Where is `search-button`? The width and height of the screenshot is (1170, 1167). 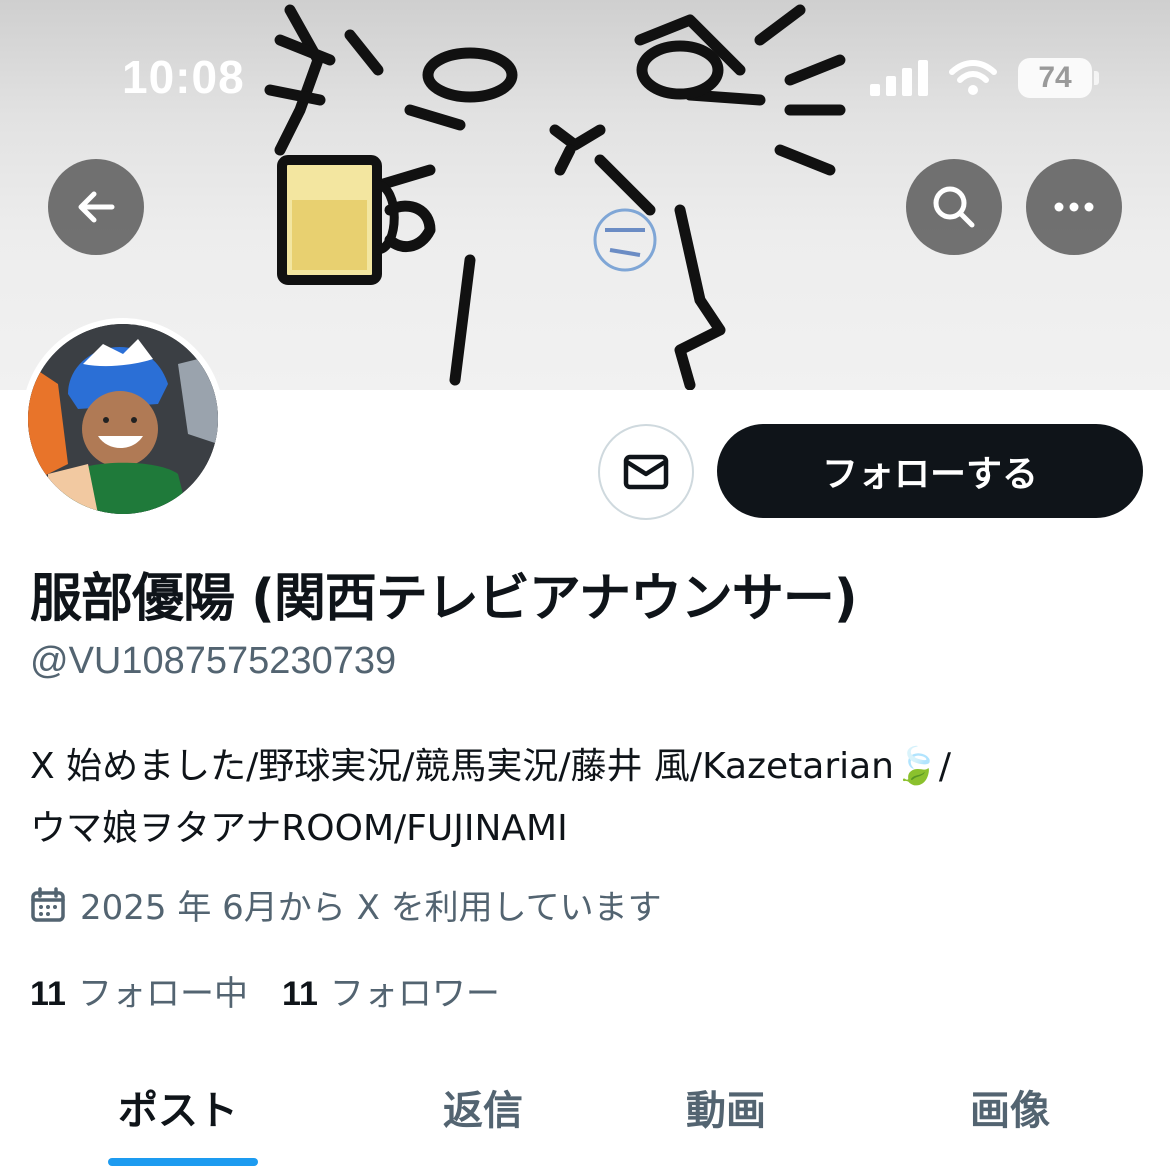
search-button is located at coordinates (954, 207).